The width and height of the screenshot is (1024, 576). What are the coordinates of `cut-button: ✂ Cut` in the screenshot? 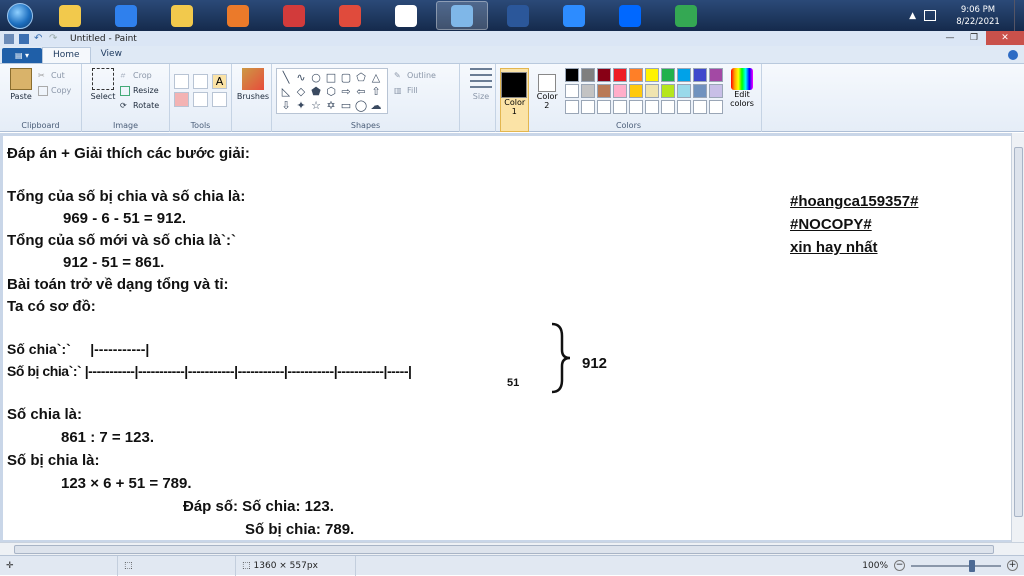 It's located at (54, 75).